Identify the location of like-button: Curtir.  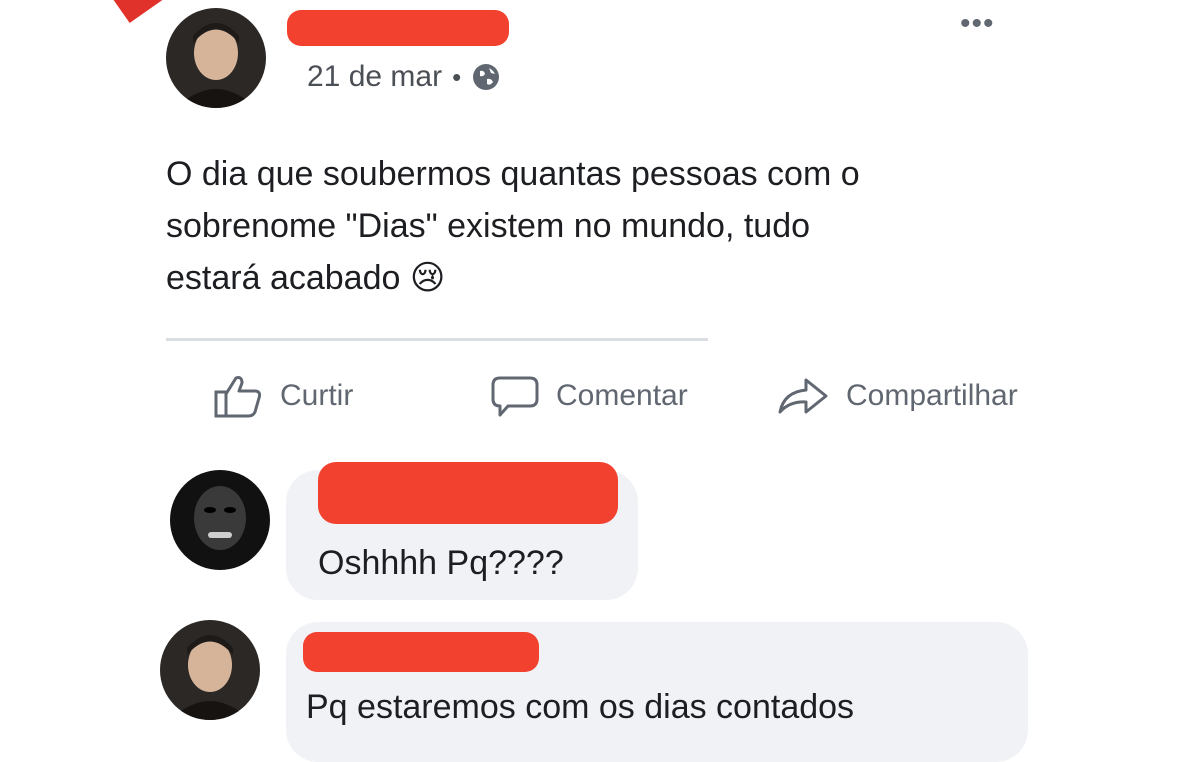
(283, 396).